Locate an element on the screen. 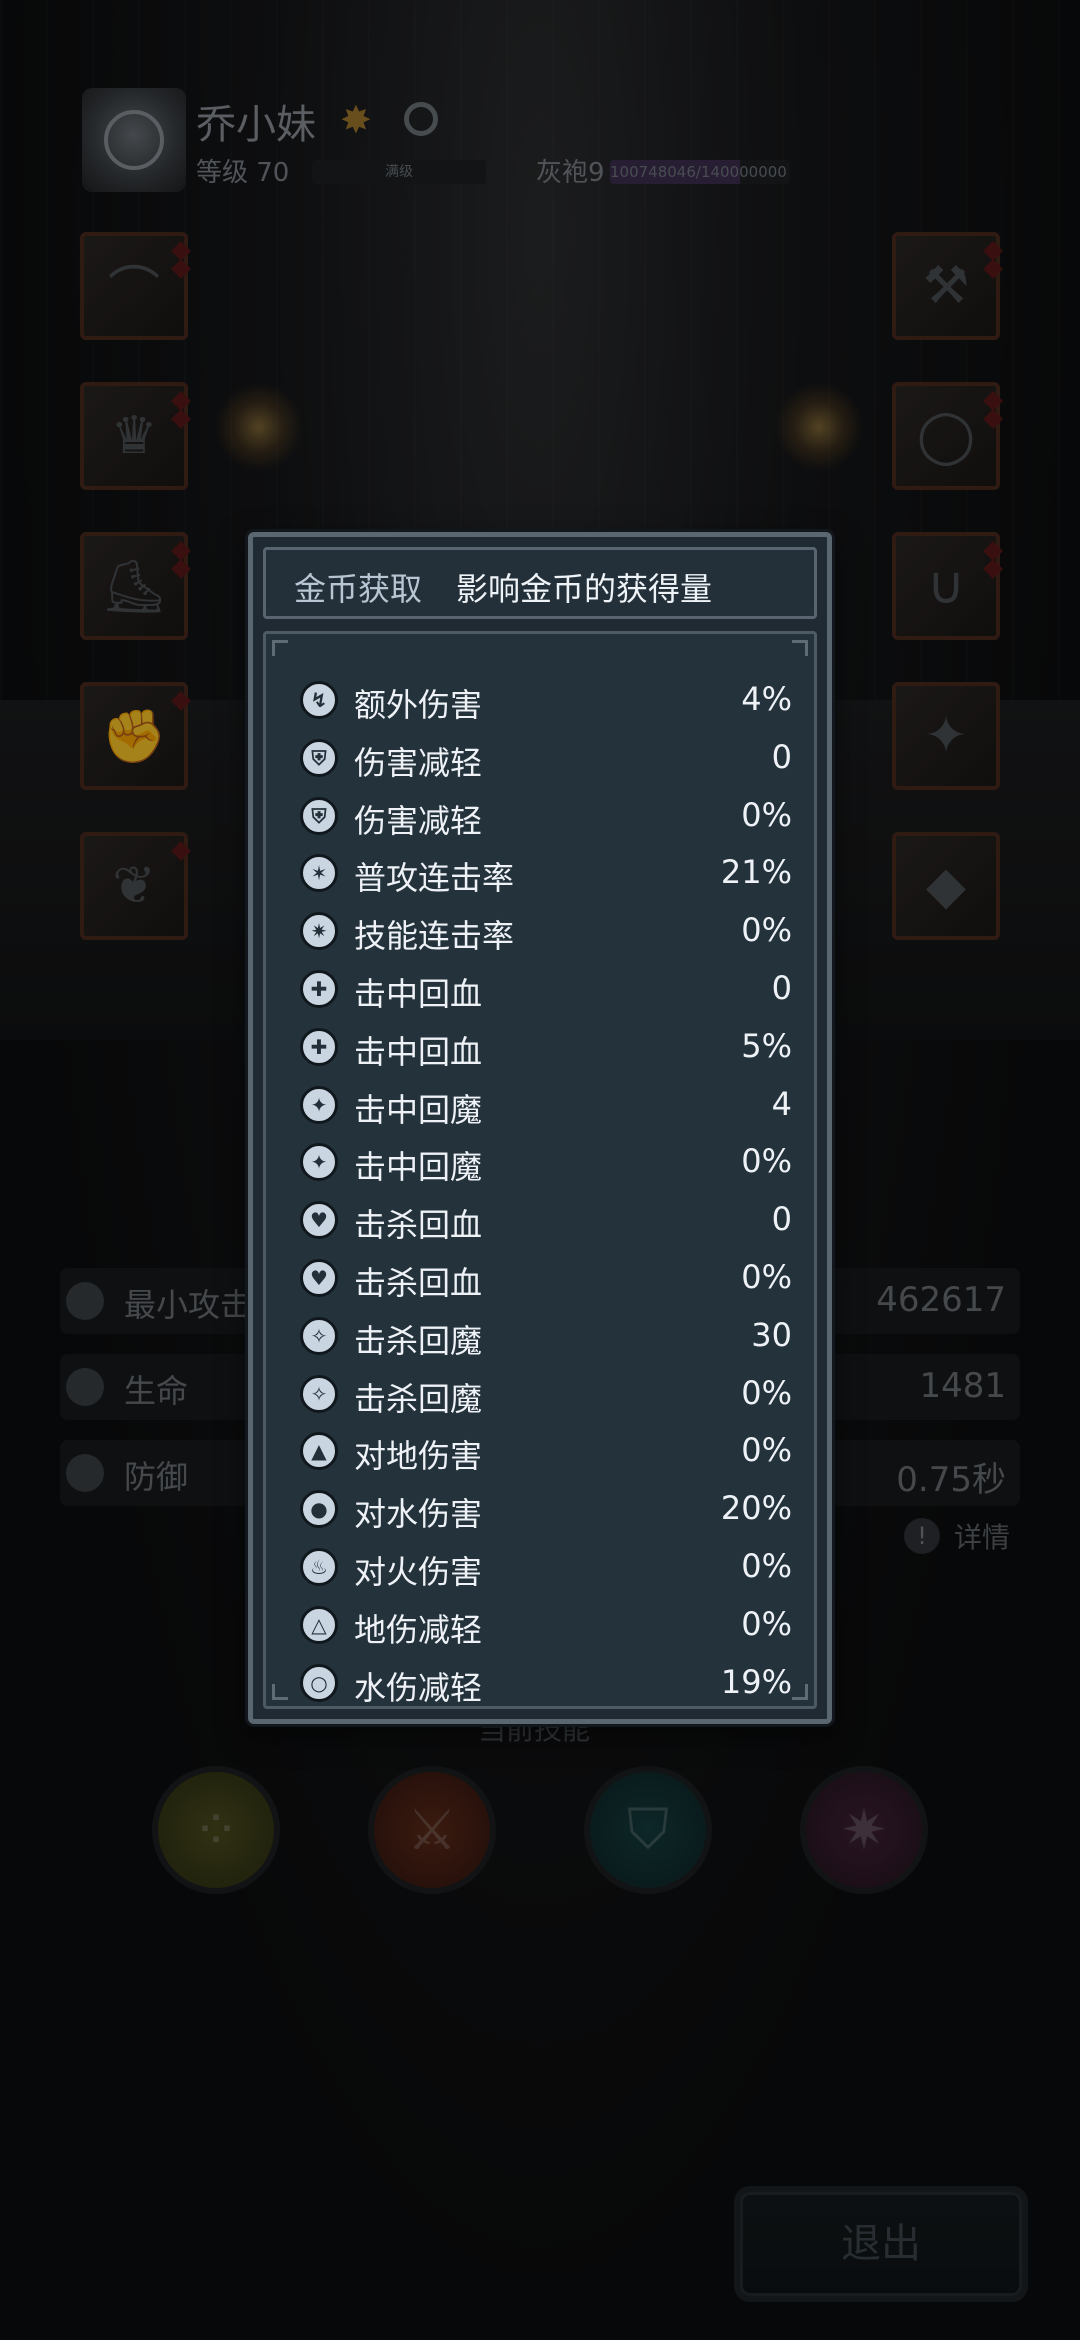 The width and height of the screenshot is (1080, 2340). attribute-value: 20% is located at coordinates (756, 1508).